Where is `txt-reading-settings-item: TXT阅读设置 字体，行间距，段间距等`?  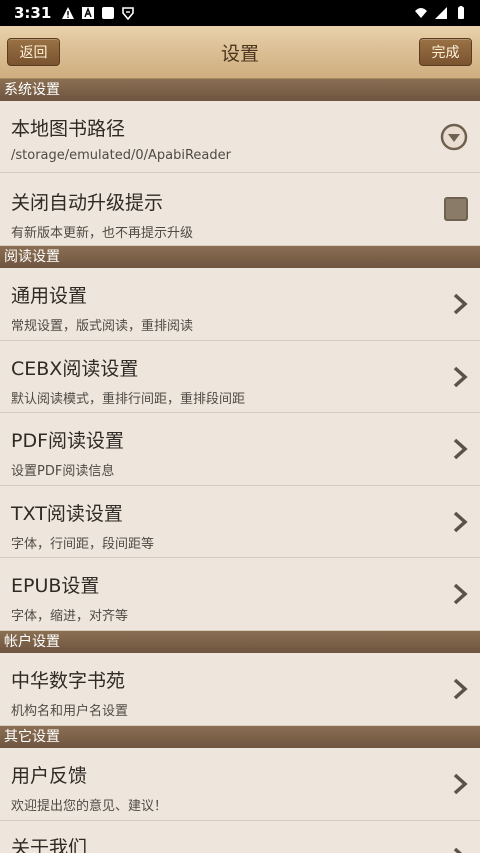 txt-reading-settings-item: TXT阅读设置 字体，行间距，段间距等 is located at coordinates (240, 522).